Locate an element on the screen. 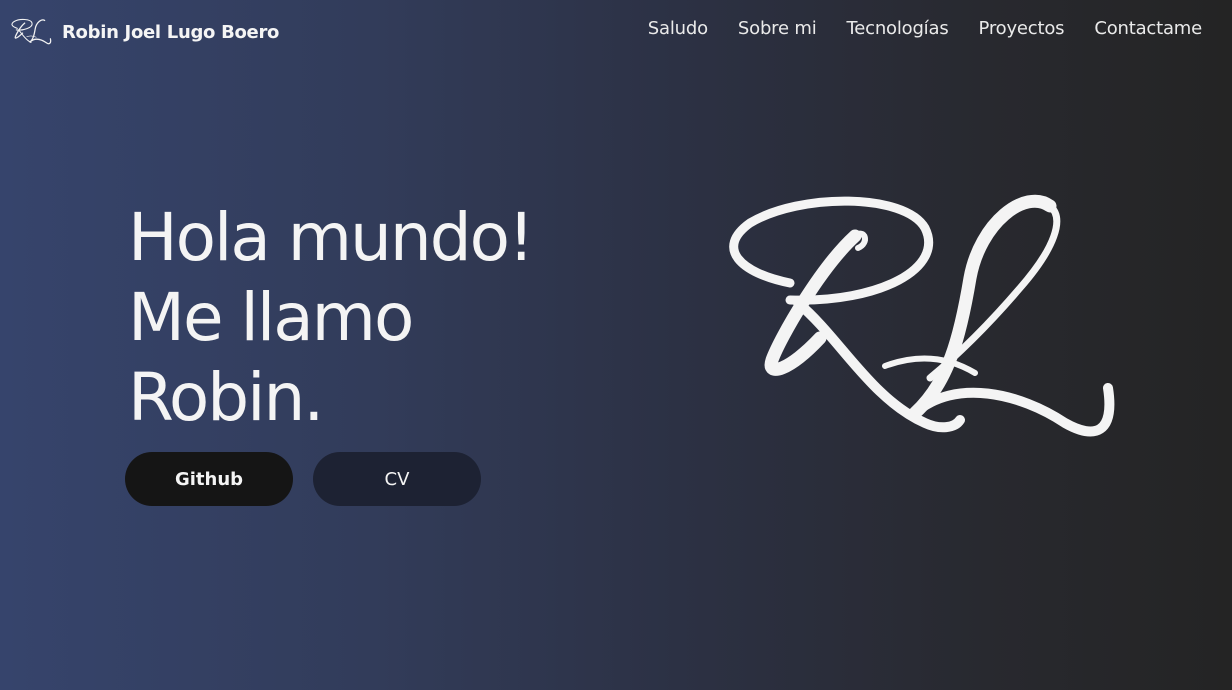  brand: Robin Joel Lugo Boero is located at coordinates (144, 32).